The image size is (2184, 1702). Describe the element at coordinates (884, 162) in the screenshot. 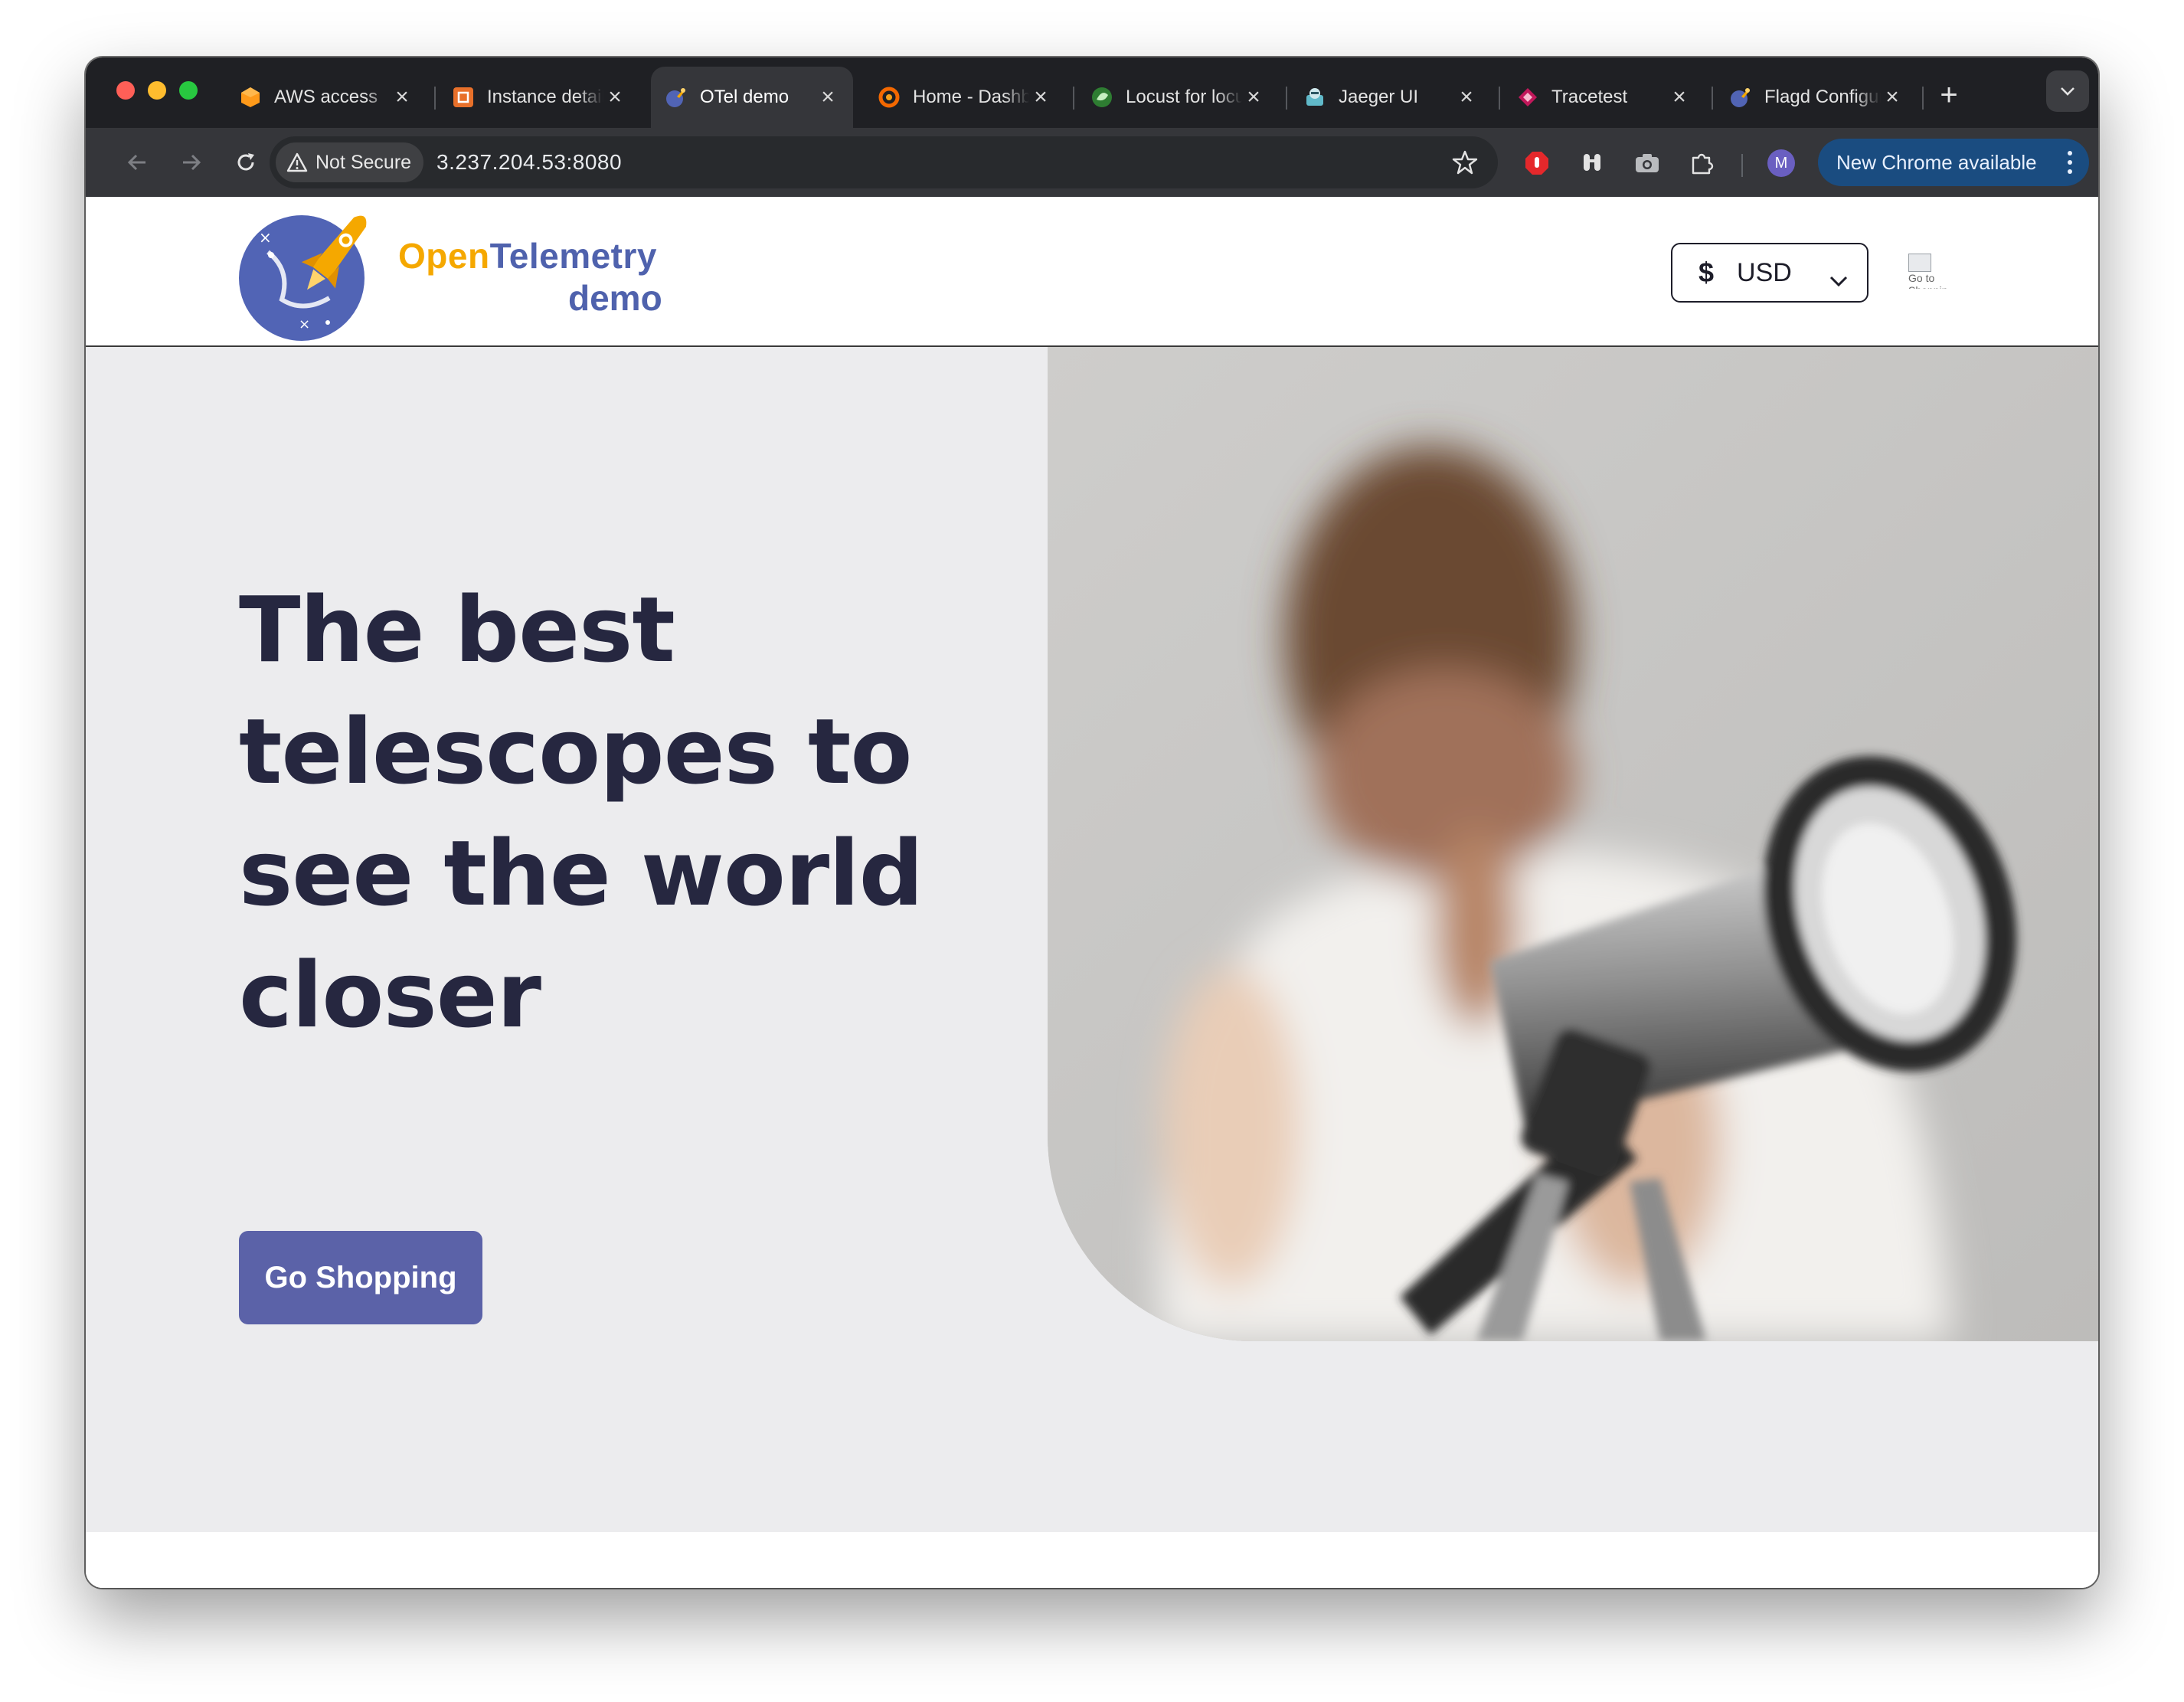

I see `address-bar: Not Secure 3.237.204.53:8080` at that location.